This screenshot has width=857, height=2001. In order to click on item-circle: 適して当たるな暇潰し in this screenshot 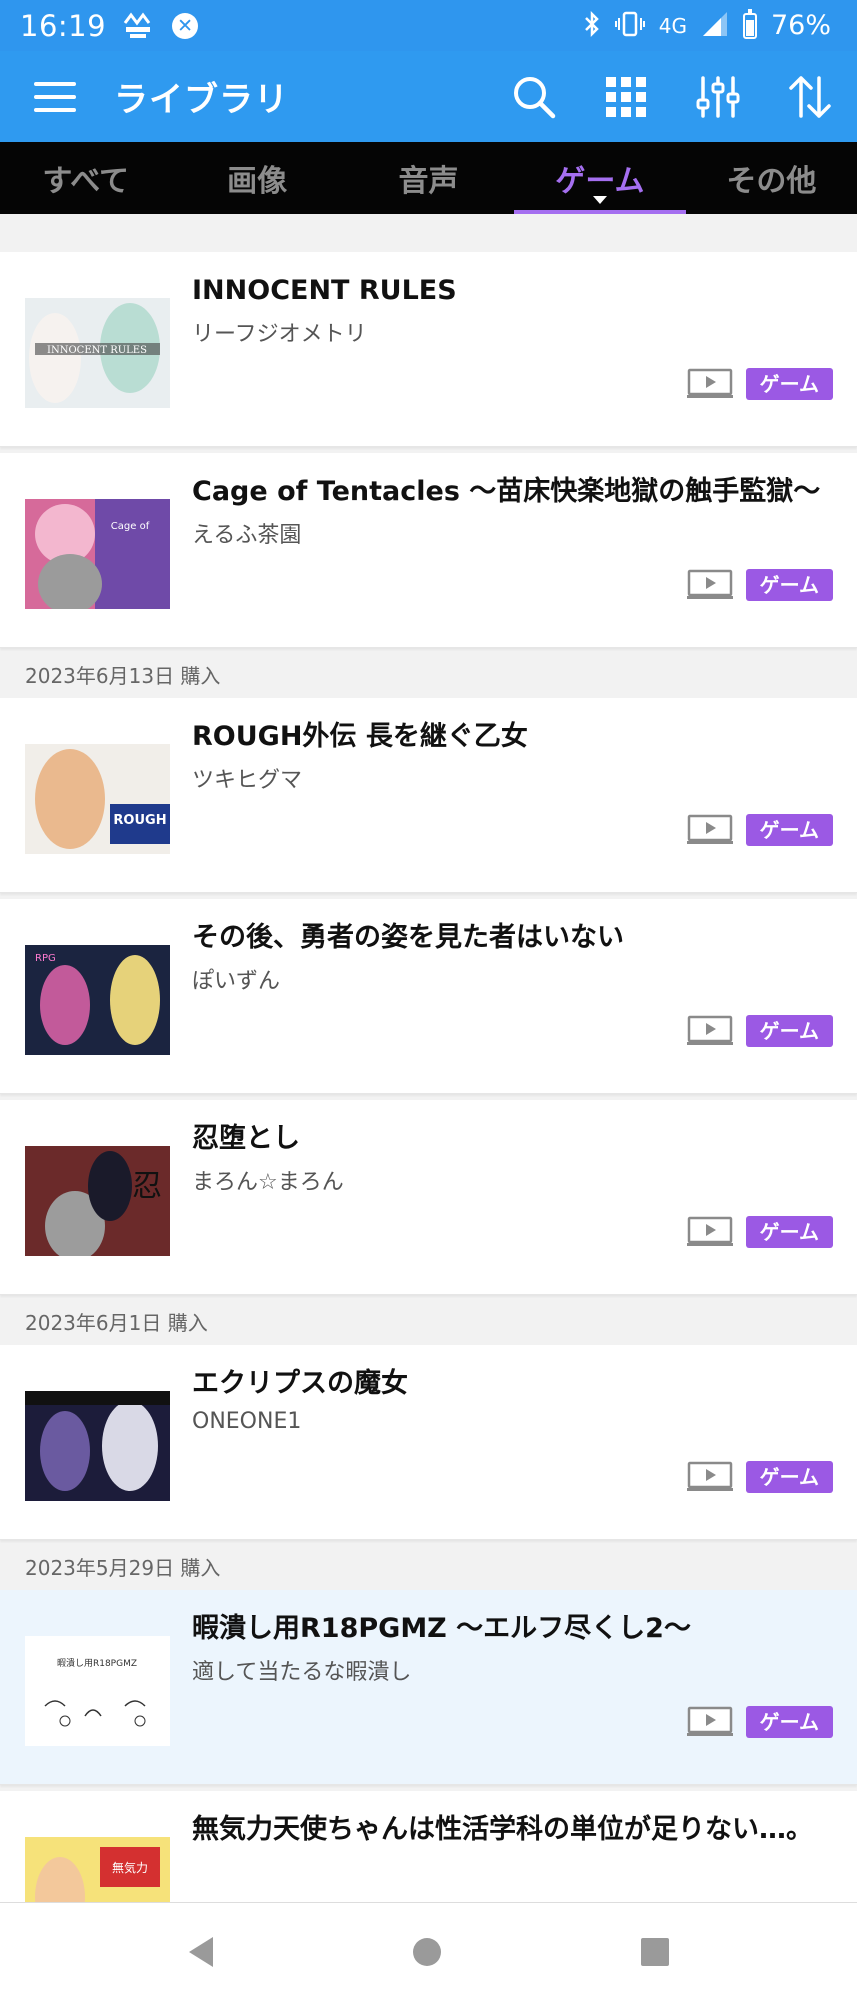, I will do `click(302, 1672)`.